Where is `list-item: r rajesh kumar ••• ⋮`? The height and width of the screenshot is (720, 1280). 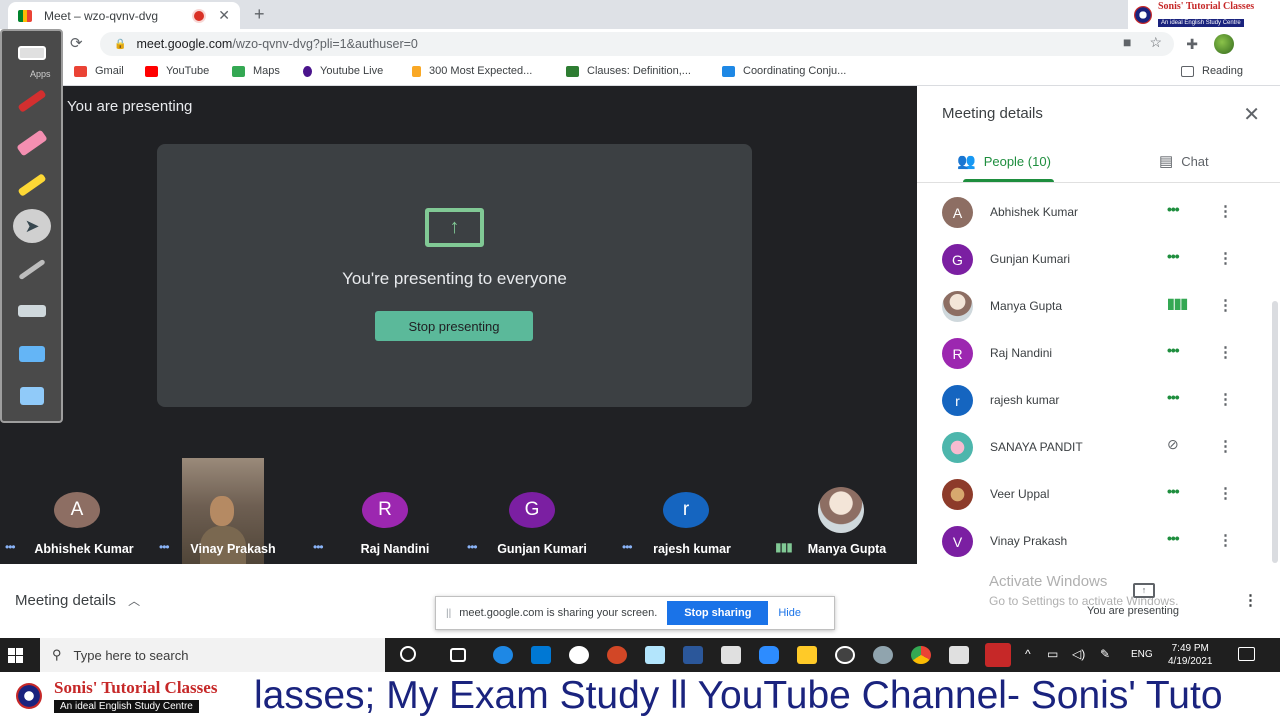
list-item: r rajesh kumar ••• ⋮ is located at coordinates (1099, 400).